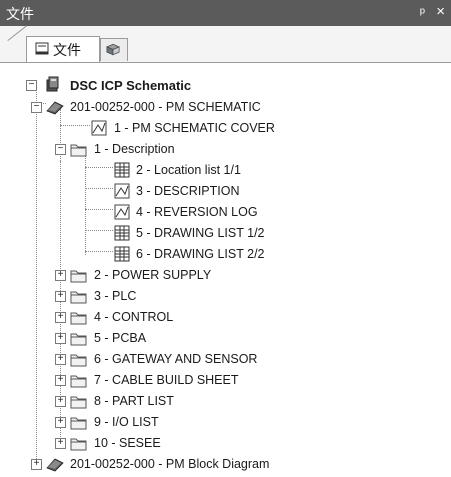  Describe the element at coordinates (115, 296) in the screenshot. I see `tree-node-label: 3 - PLC` at that location.